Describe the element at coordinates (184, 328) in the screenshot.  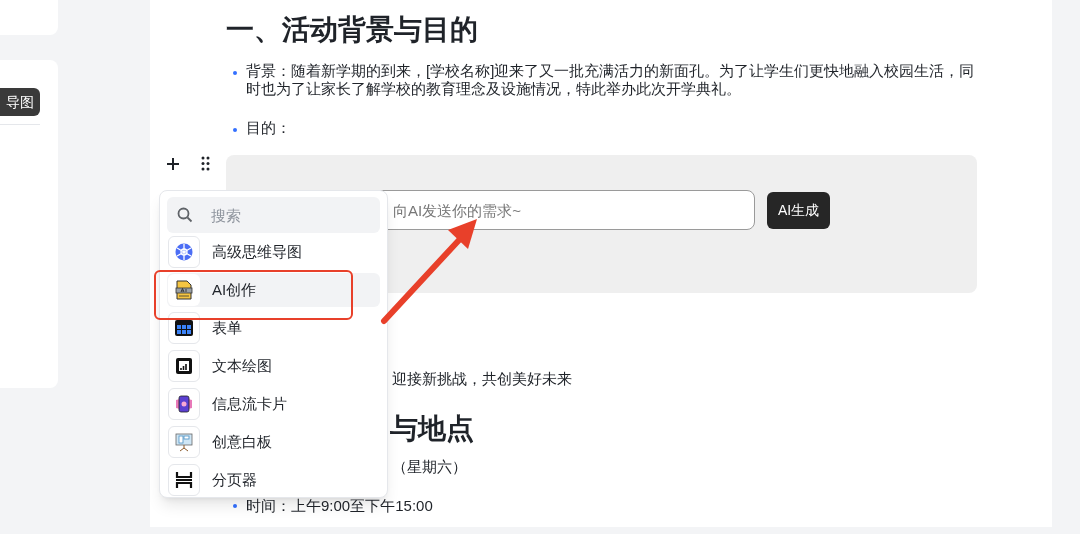
I see `table-icon` at that location.